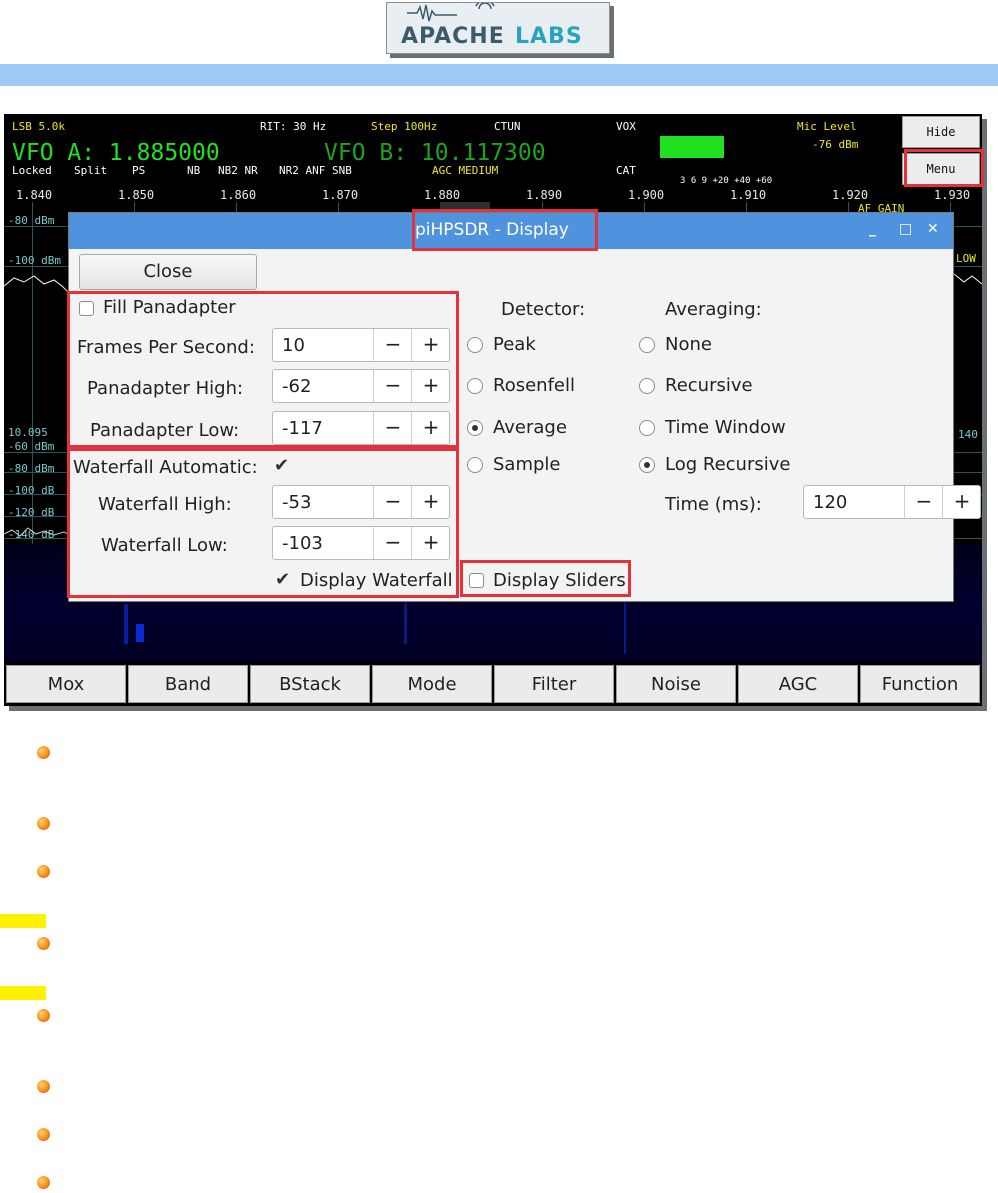 The image size is (998, 1193). I want to click on averaging-recursive-label: Recursive, so click(709, 385).